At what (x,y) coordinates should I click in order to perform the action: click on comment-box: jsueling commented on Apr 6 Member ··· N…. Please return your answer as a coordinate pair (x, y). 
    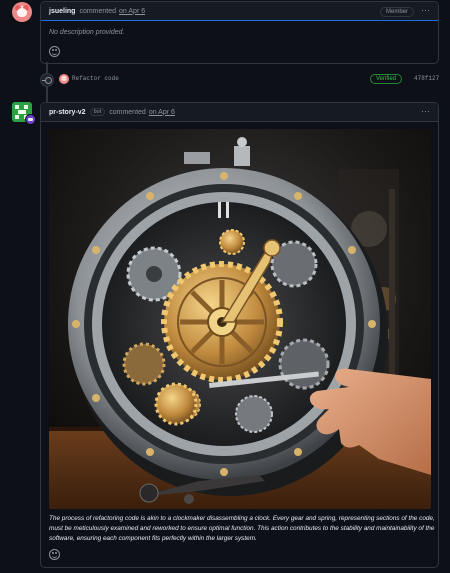
    Looking at the image, I should click on (239, 32).